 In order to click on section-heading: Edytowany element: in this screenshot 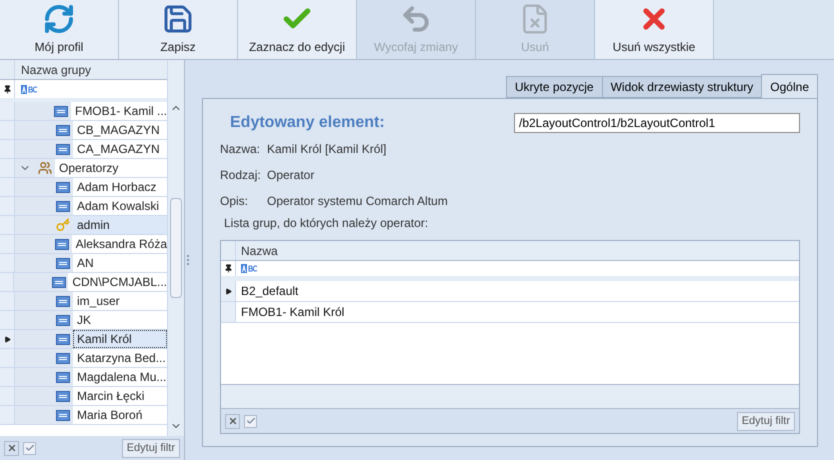, I will do `click(307, 123)`.